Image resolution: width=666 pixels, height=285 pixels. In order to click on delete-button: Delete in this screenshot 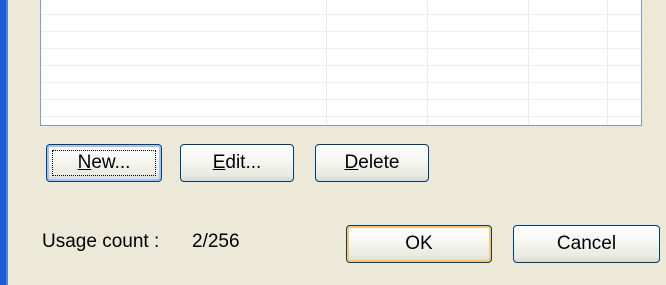, I will do `click(372, 163)`.